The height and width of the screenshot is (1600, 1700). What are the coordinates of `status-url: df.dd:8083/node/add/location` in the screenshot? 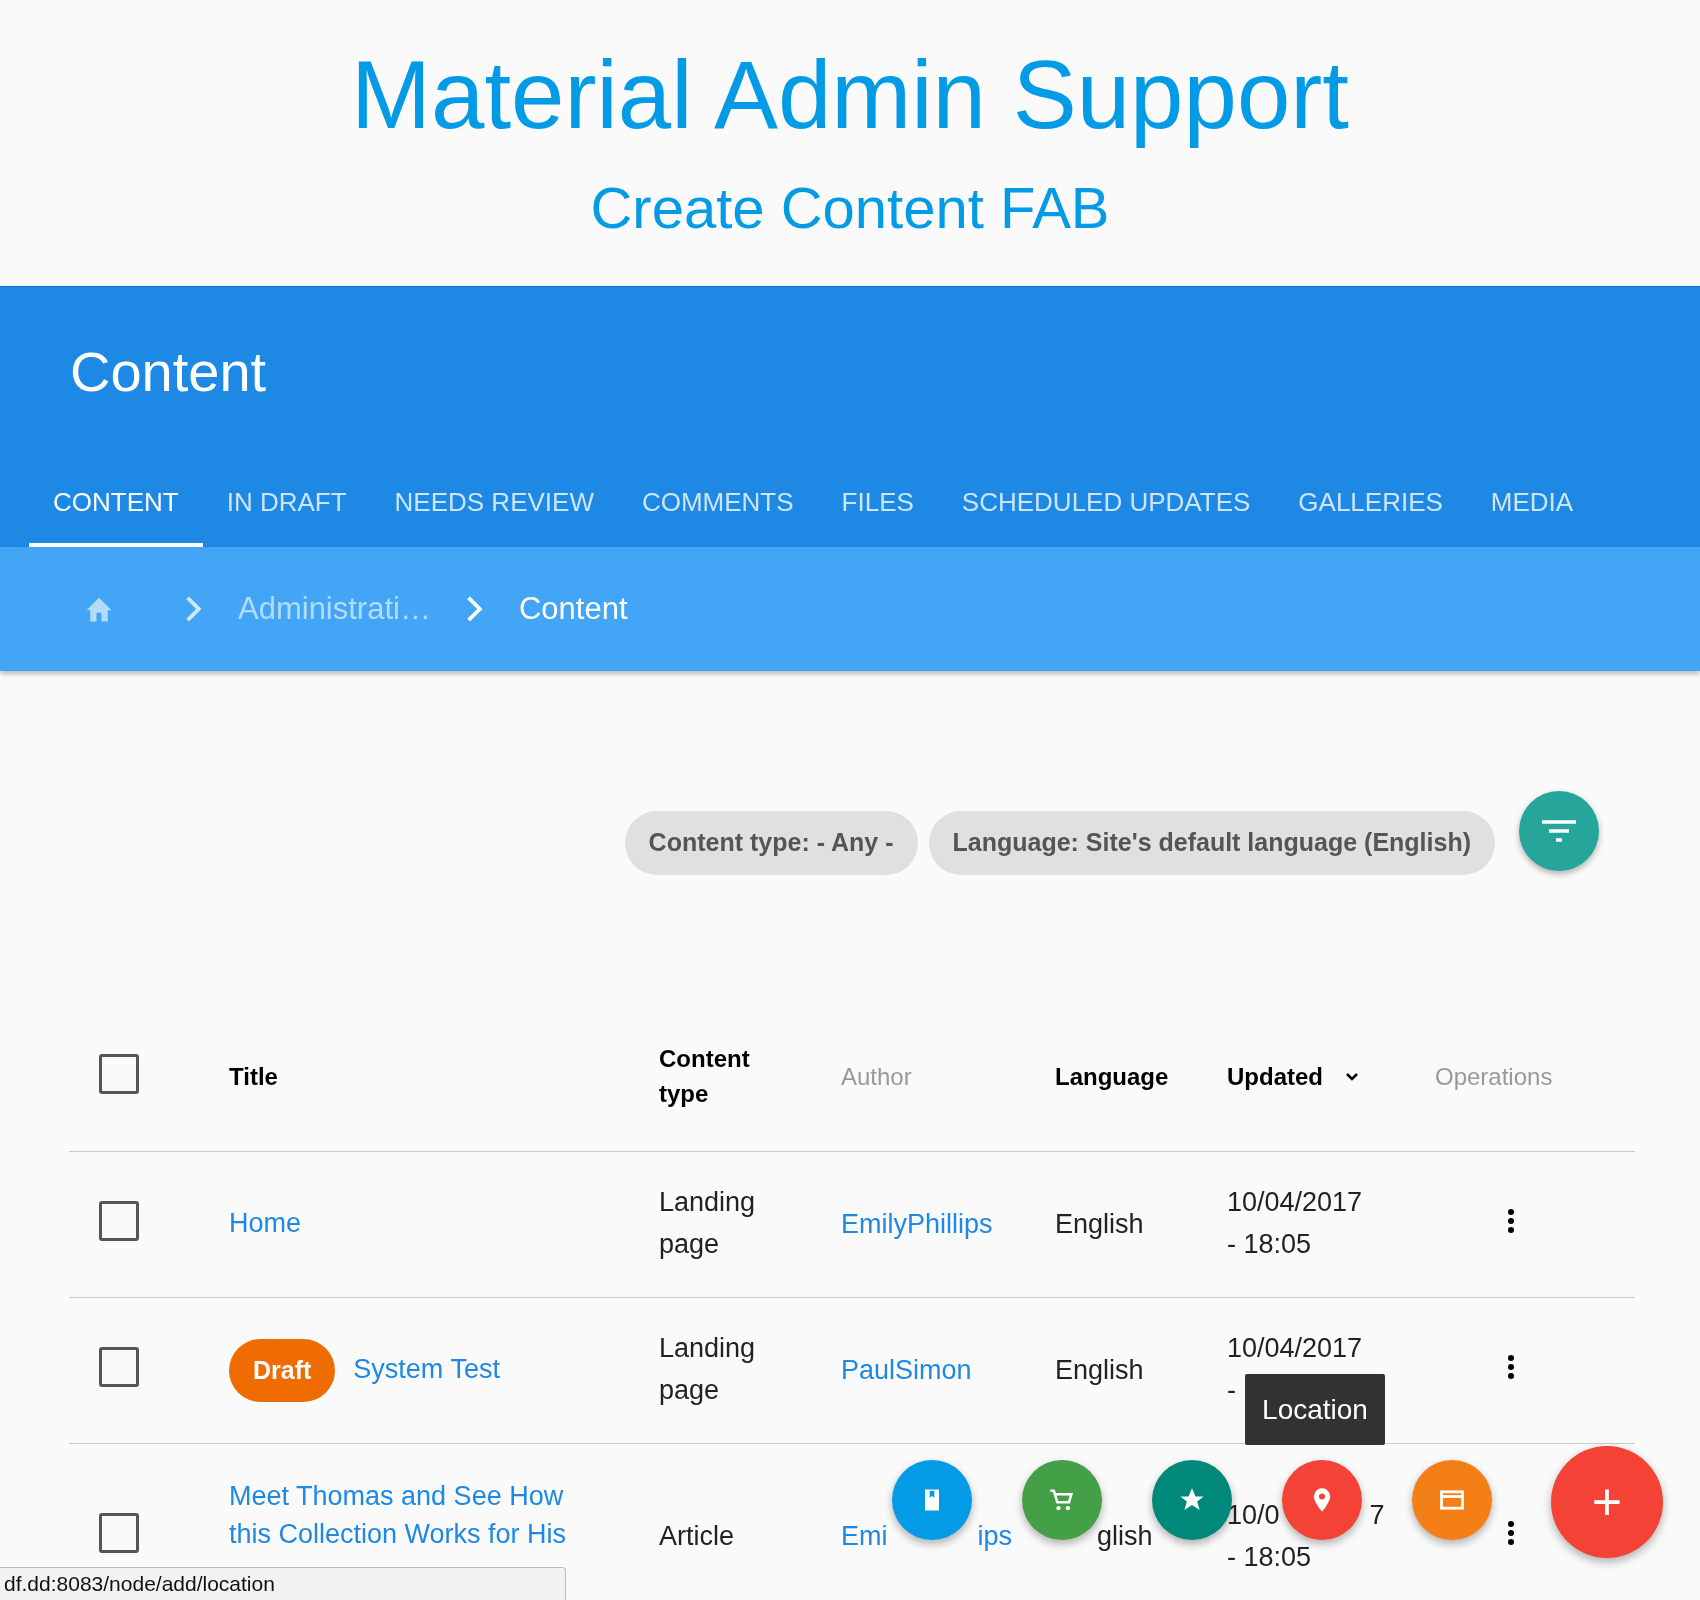 It's located at (139, 1584).